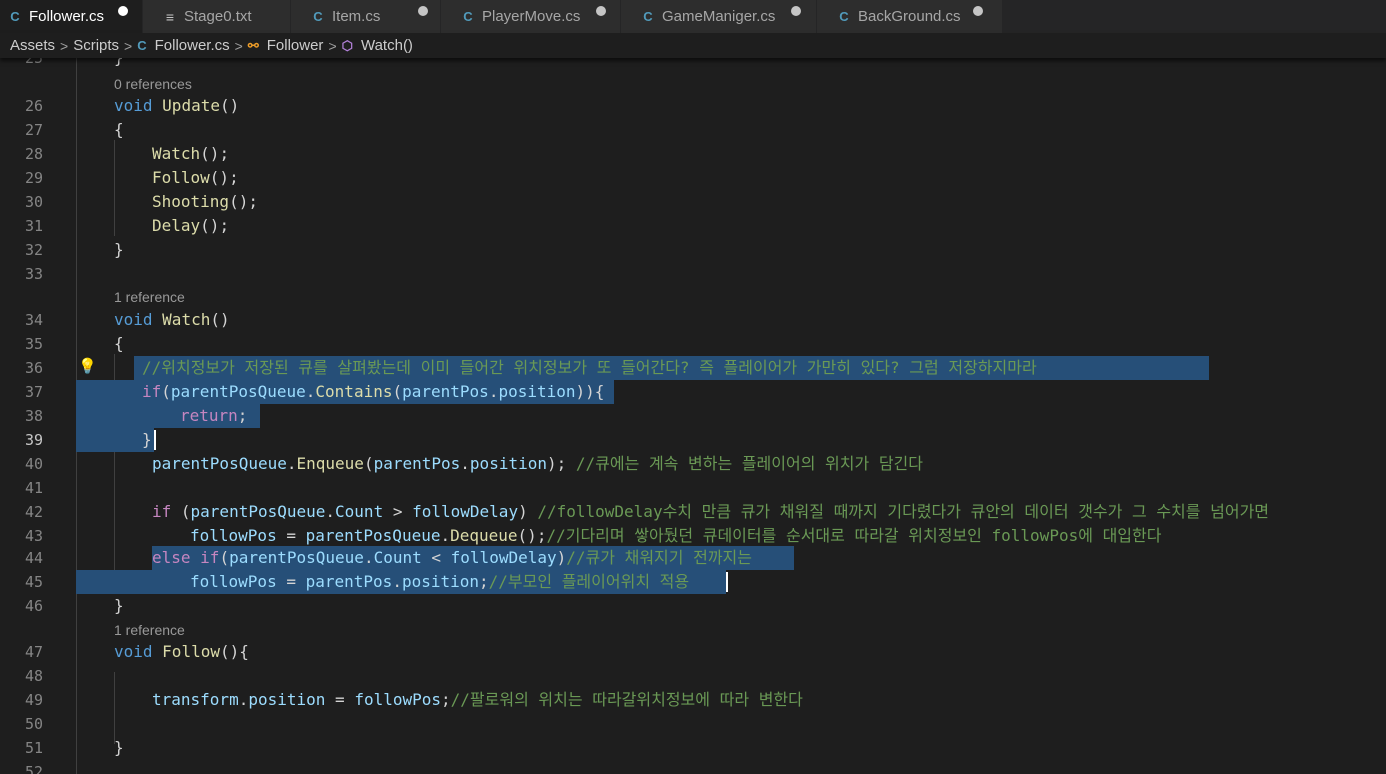 This screenshot has height=774, width=1386. I want to click on tab-label: Stage0.txt, so click(218, 16).